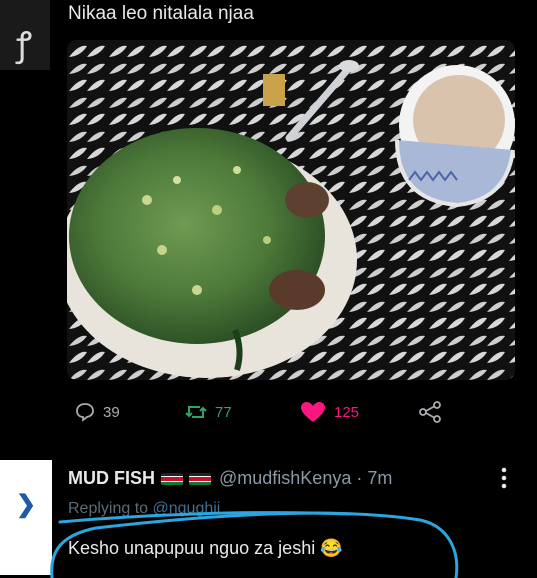 This screenshot has height=578, width=537. Describe the element at coordinates (329, 412) in the screenshot. I see `like-action: 125` at that location.